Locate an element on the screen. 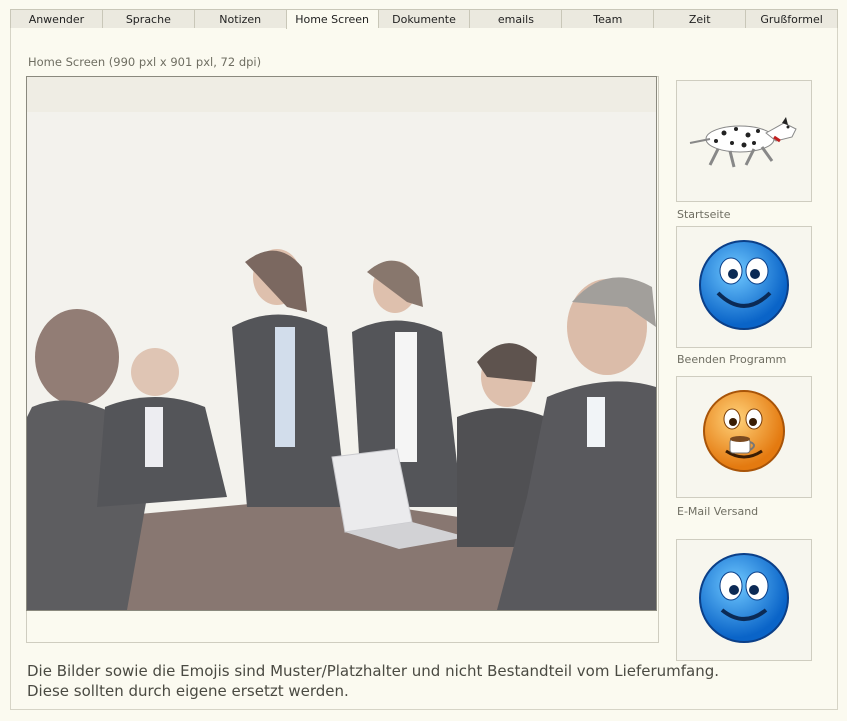 The height and width of the screenshot is (721, 847). tile-label-beenden-programm: Beenden Programm is located at coordinates (732, 359).